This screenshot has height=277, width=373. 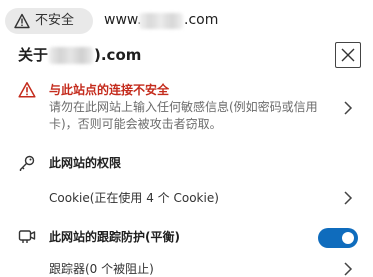 I want to click on url-prefix: www., so click(x=123, y=20).